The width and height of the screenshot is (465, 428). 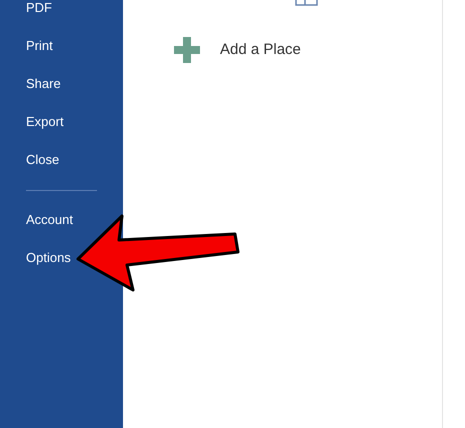 What do you see at coordinates (39, 46) in the screenshot?
I see `menu-item: Print` at bounding box center [39, 46].